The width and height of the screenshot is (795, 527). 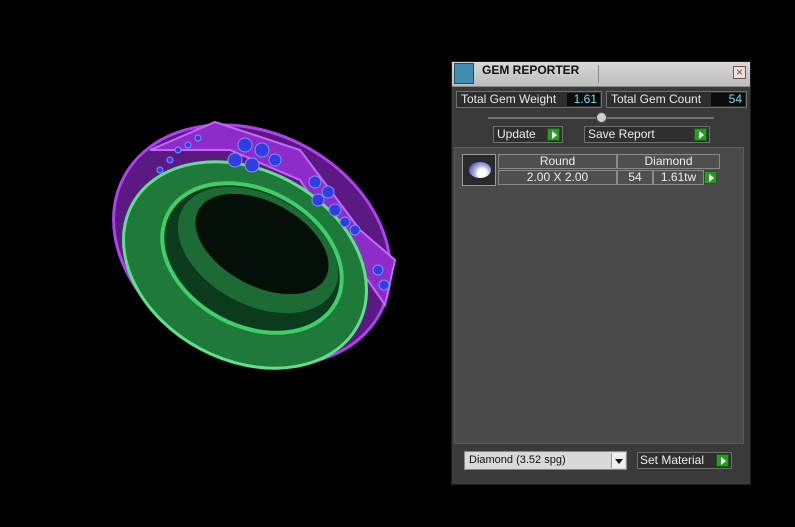 What do you see at coordinates (598, 74) in the screenshot?
I see `title-divider` at bounding box center [598, 74].